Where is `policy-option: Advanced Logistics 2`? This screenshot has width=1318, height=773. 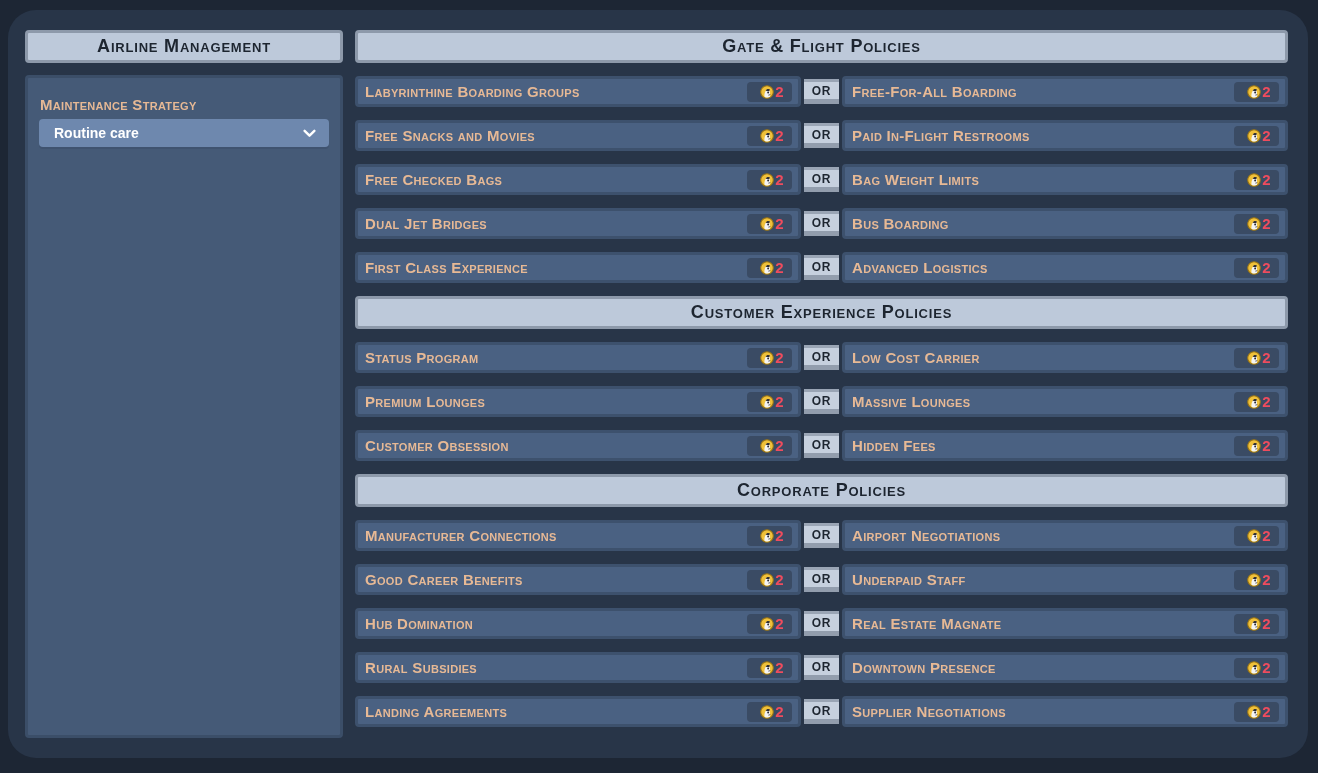
policy-option: Advanced Logistics 2 is located at coordinates (1065, 267).